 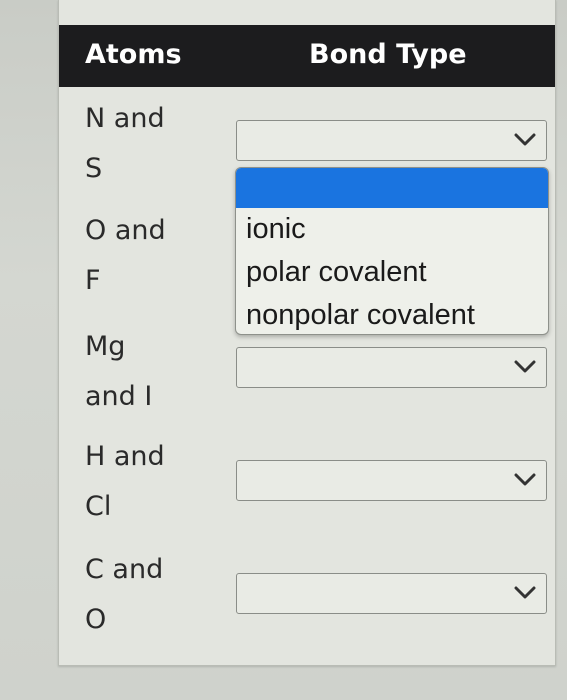 I want to click on atoms-cell-row-4: H and Cl, so click(x=140, y=482).